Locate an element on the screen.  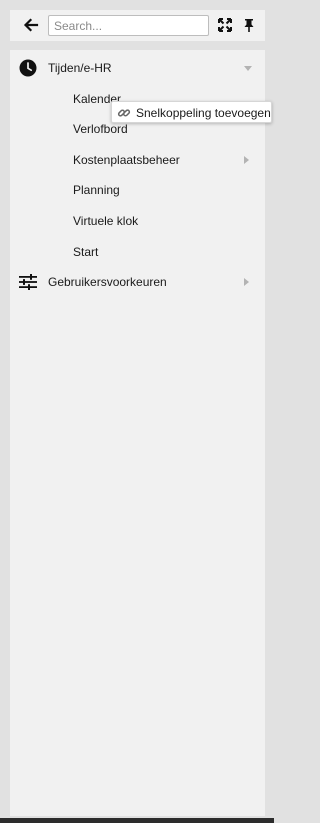
menu-item-virtuele-klok: Virtuele klok is located at coordinates (137, 221).